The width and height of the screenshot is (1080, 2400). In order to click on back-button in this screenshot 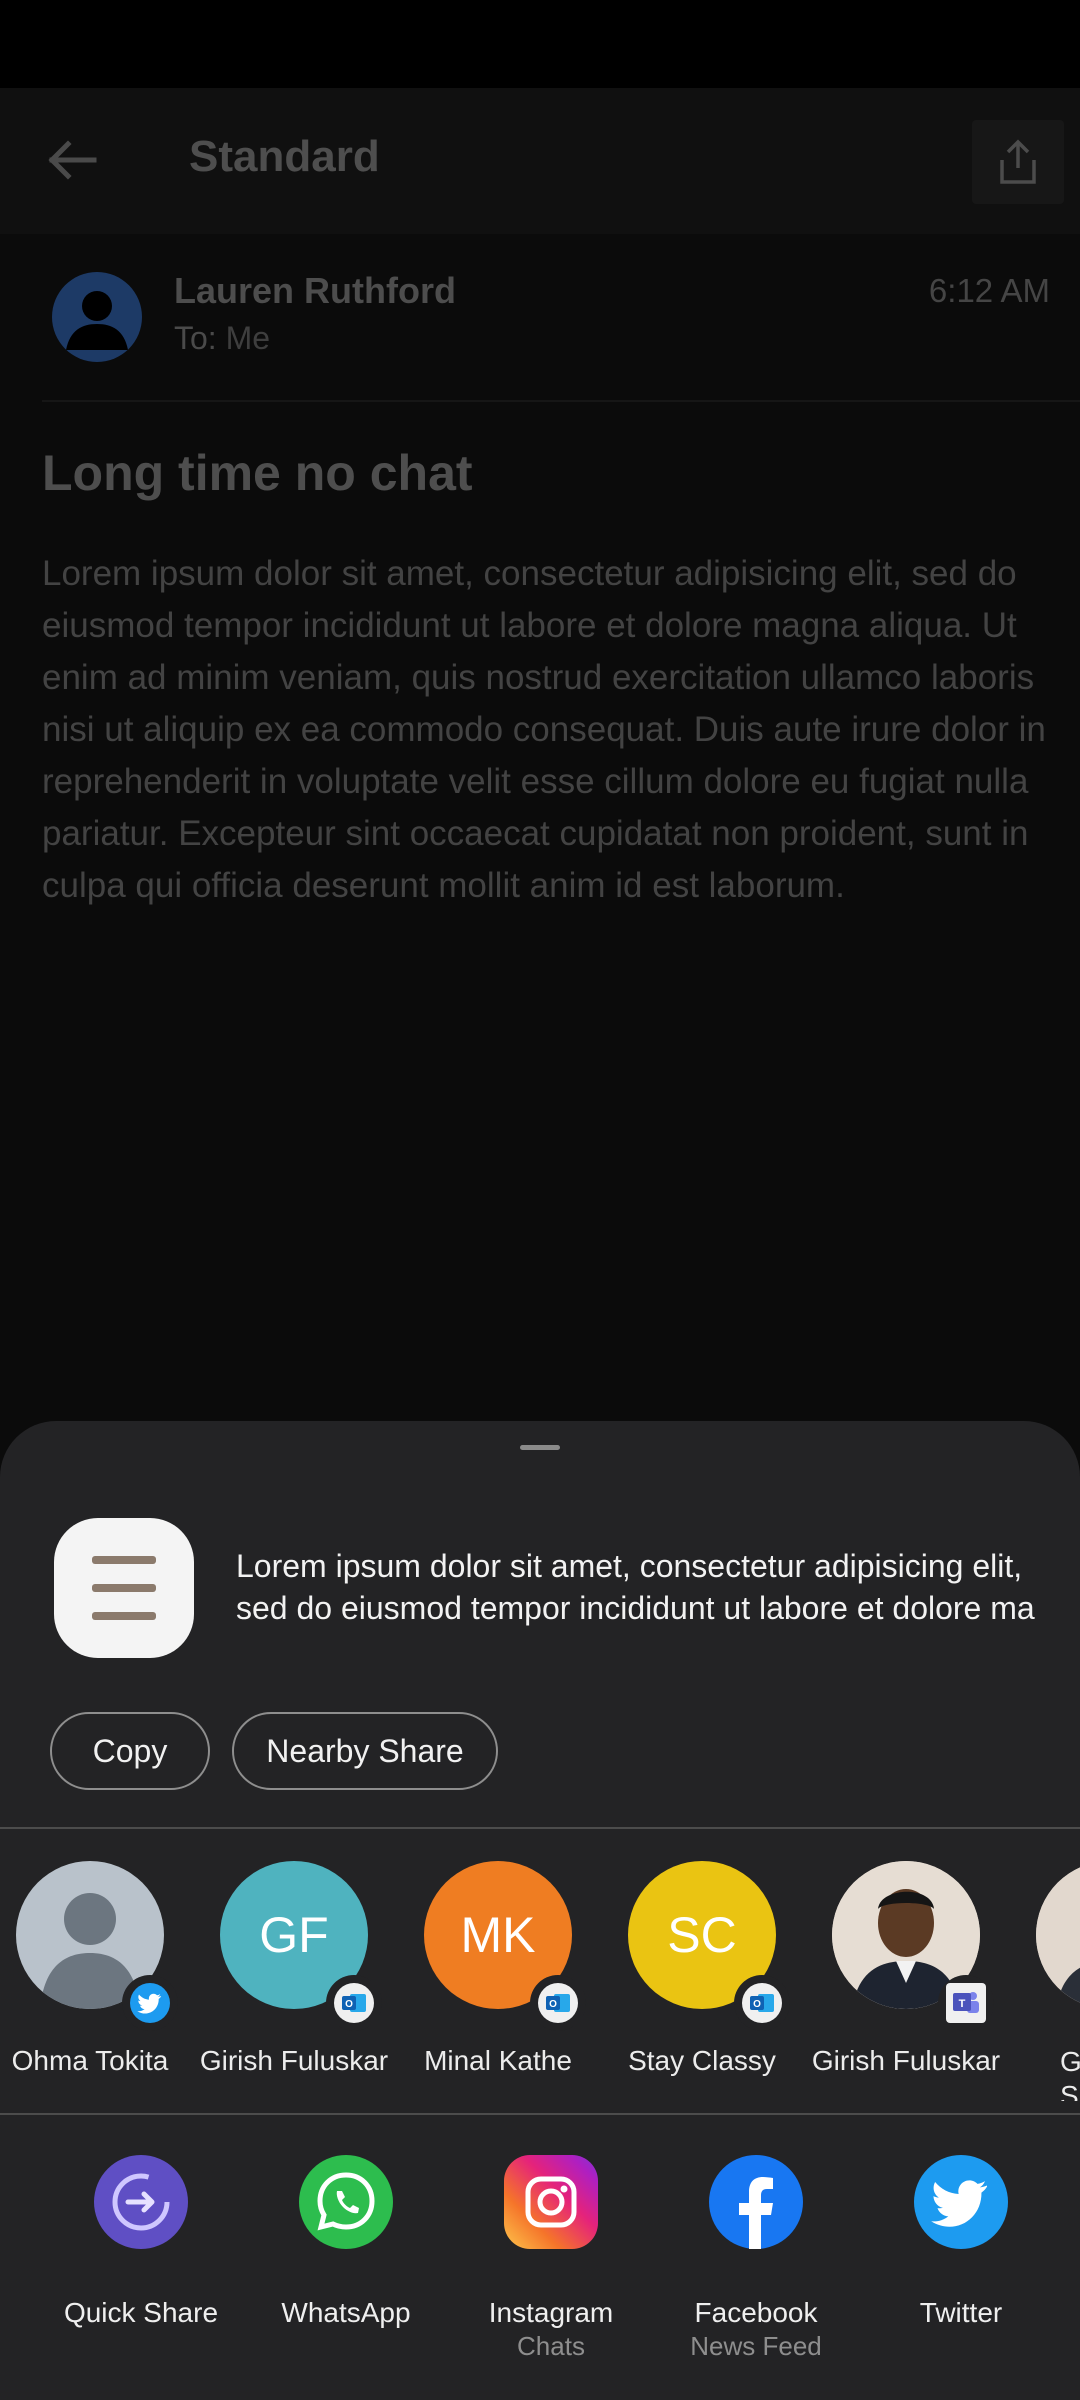, I will do `click(72, 160)`.